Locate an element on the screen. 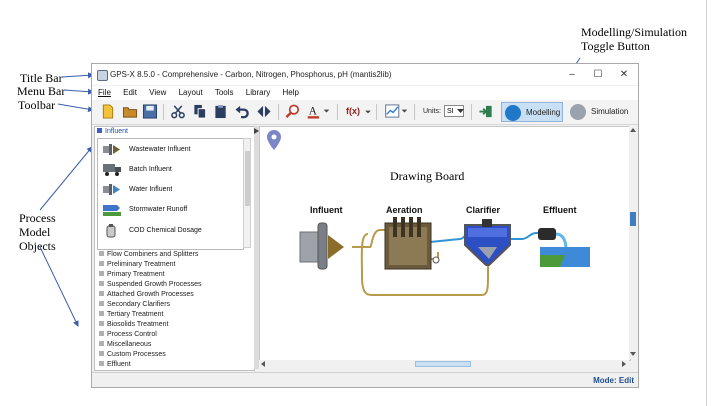 The height and width of the screenshot is (406, 711). category-label: Primary Treatment is located at coordinates (136, 274).